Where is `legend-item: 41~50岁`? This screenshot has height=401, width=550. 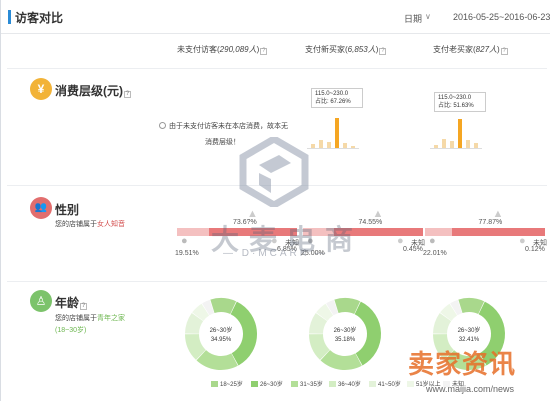
legend-item: 41~50岁 is located at coordinates (385, 383).